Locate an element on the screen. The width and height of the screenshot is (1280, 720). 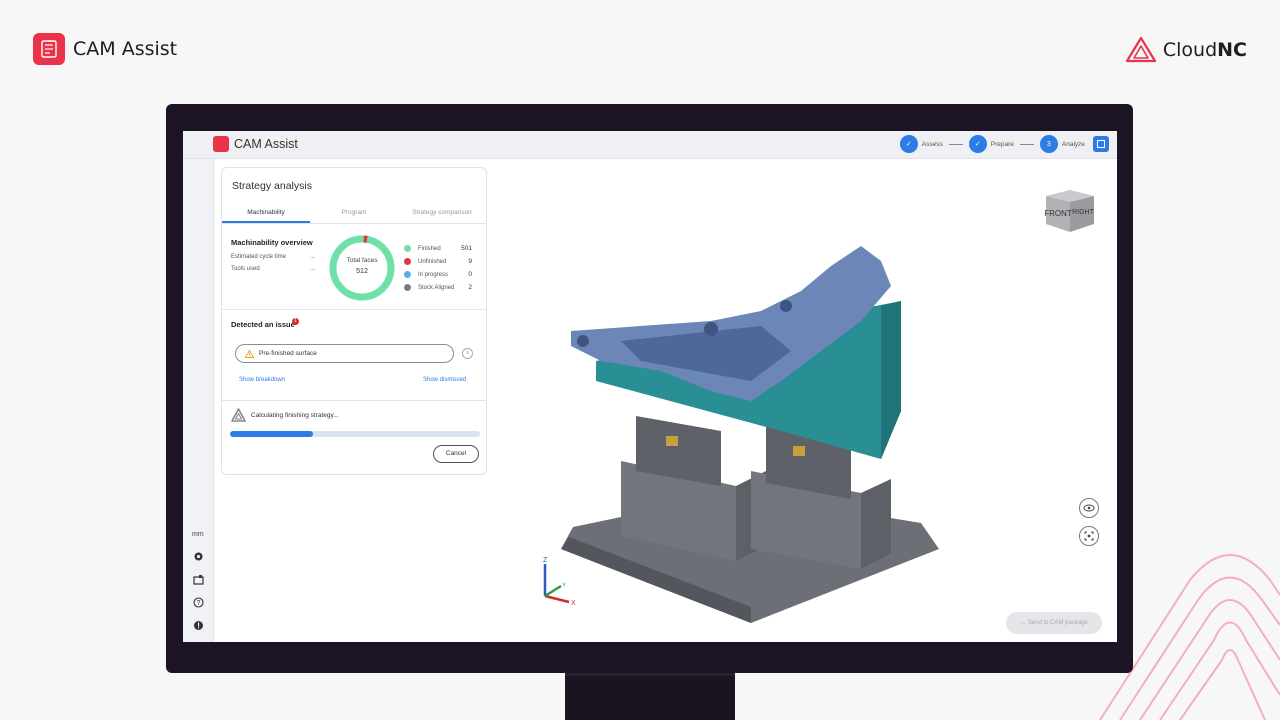
app-title: CAM Assist is located at coordinates (255, 144).